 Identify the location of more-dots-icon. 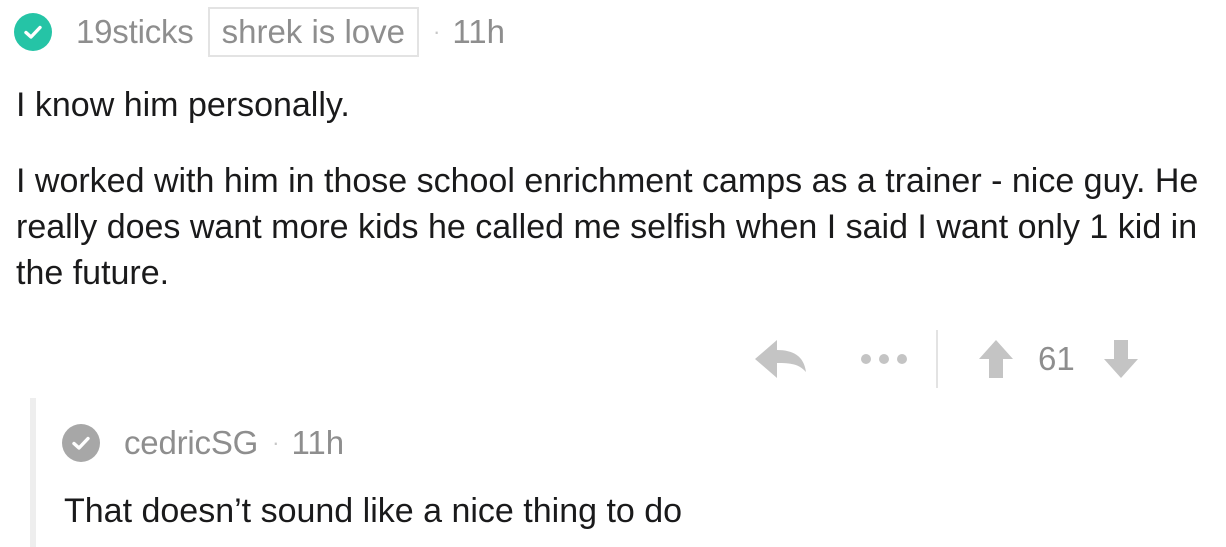
(884, 359).